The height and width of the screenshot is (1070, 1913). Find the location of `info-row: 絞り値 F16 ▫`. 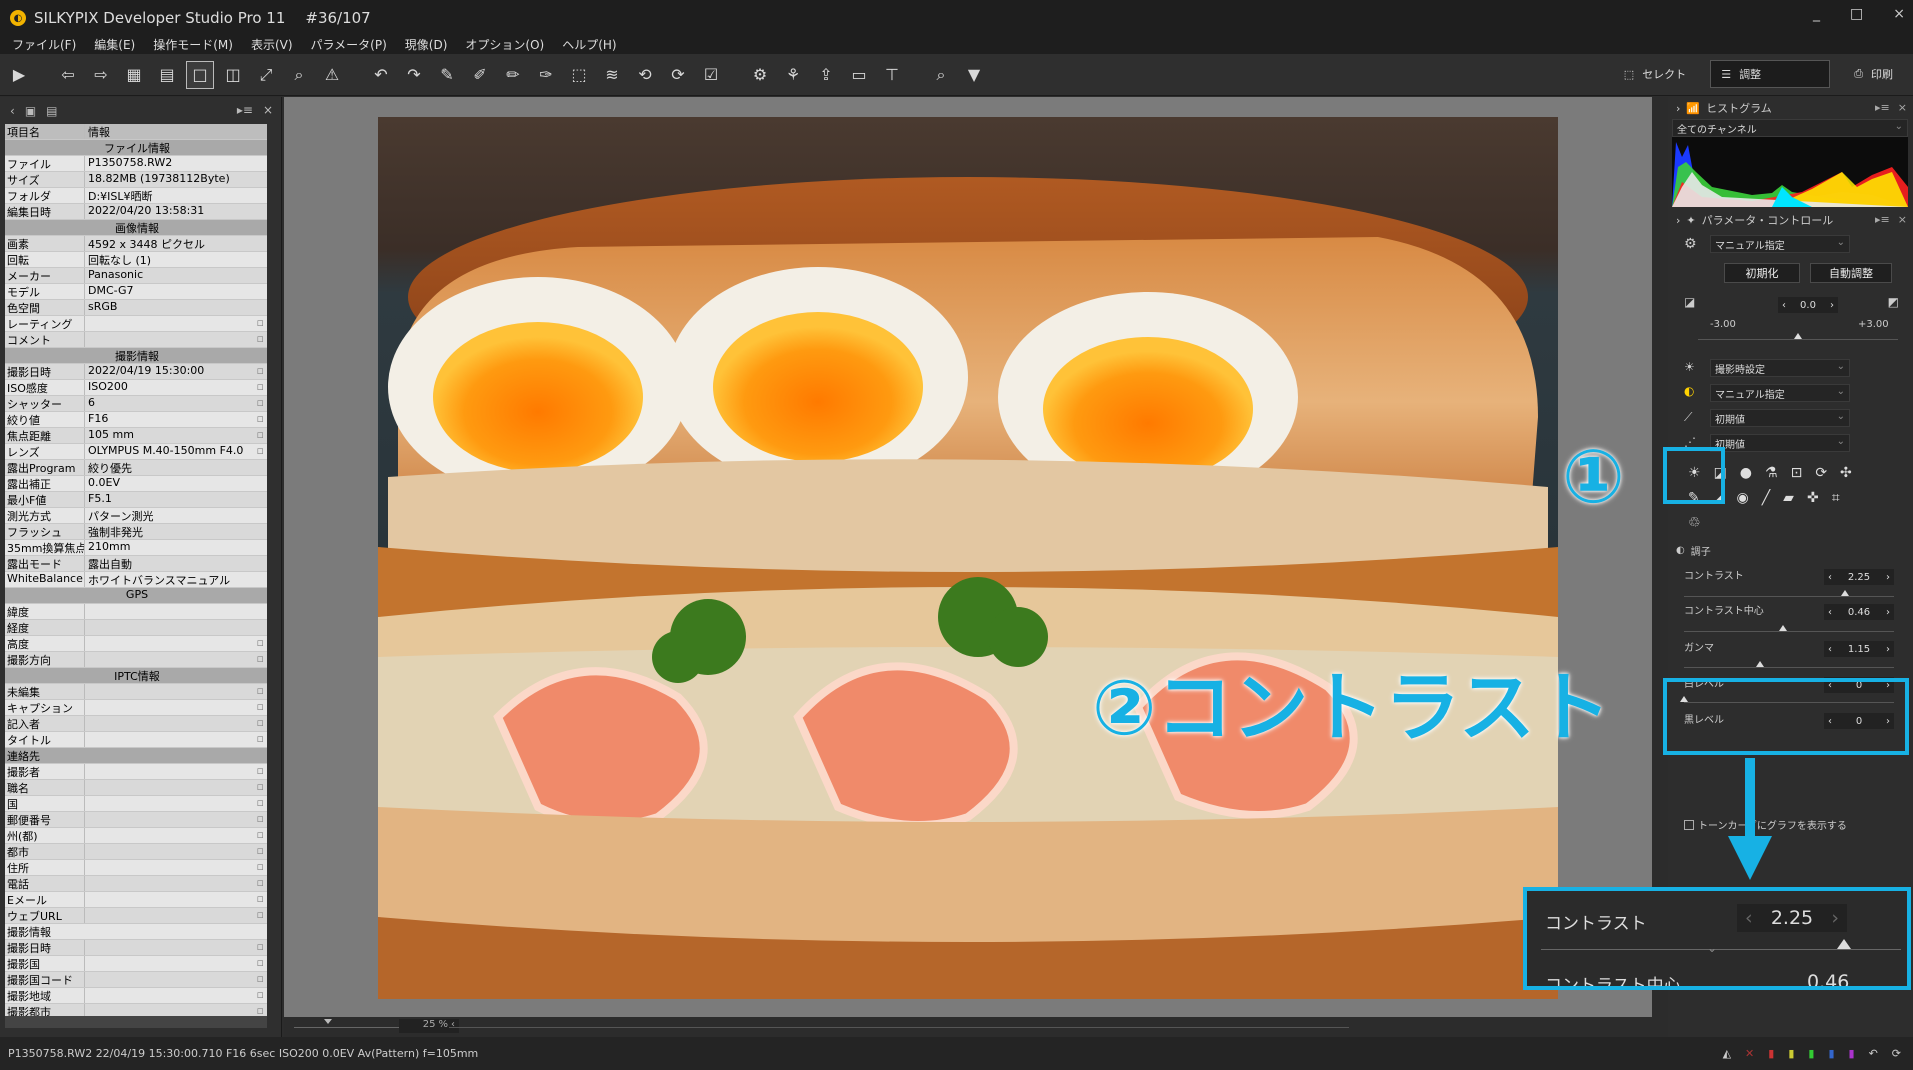

info-row: 絞り値 F16 ▫ is located at coordinates (136, 420).